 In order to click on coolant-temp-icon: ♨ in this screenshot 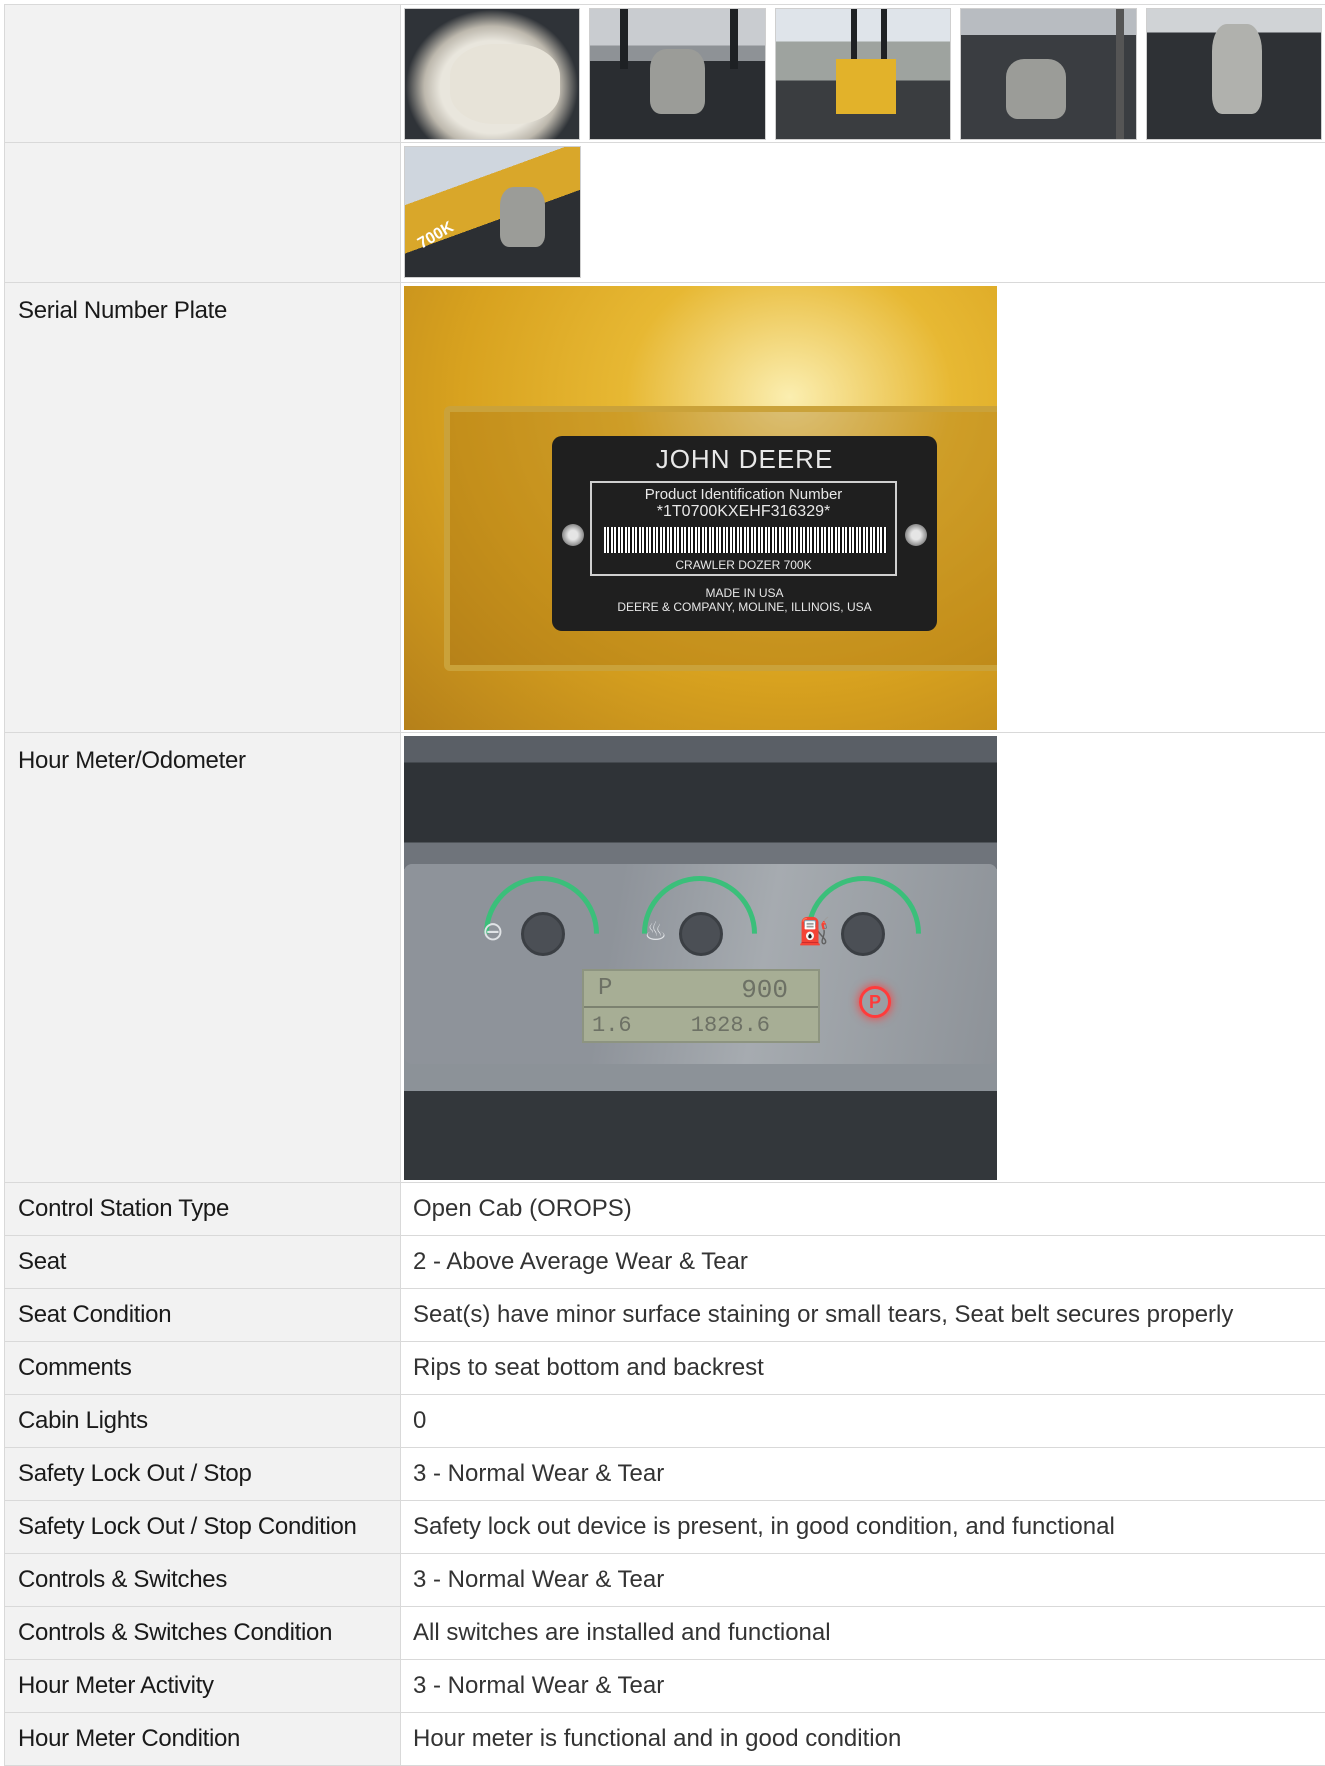, I will do `click(655, 931)`.